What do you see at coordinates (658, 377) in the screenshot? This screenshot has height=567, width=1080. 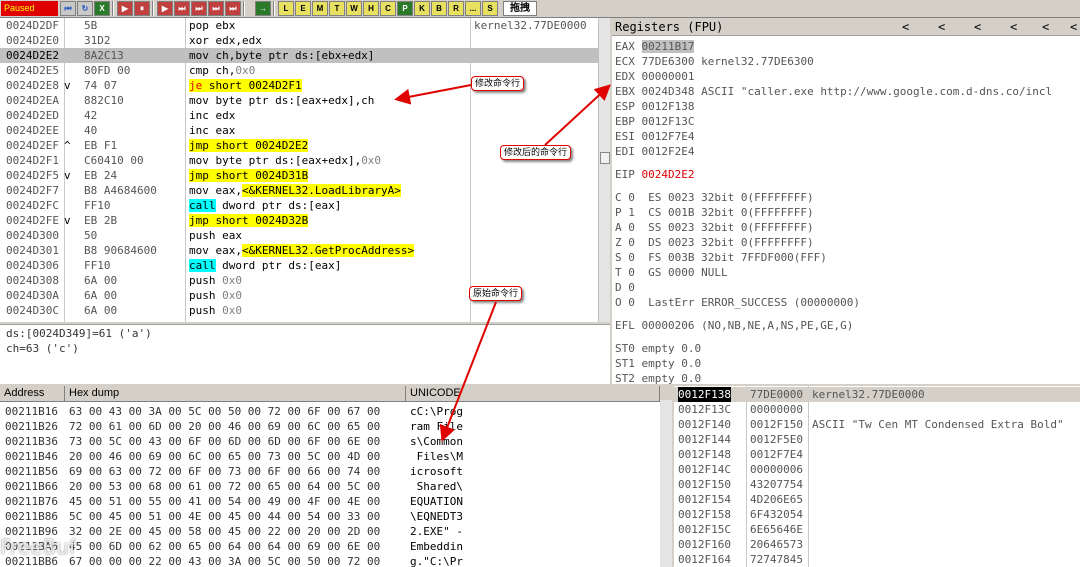 I see `fpu-register-row: ST2 empty 0.0` at bounding box center [658, 377].